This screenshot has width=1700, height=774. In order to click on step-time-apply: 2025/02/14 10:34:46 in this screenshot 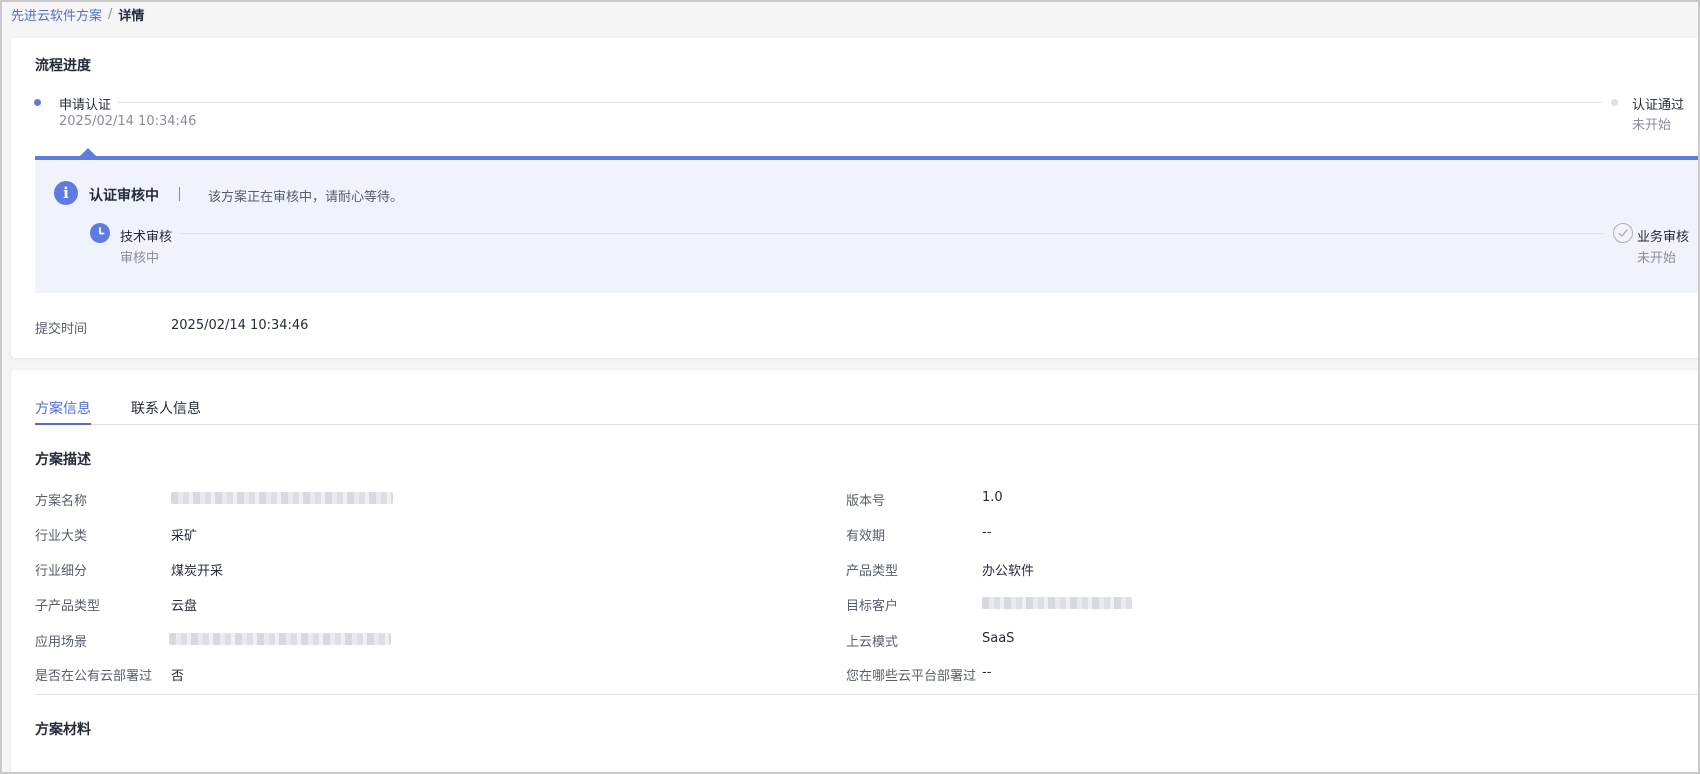, I will do `click(128, 121)`.